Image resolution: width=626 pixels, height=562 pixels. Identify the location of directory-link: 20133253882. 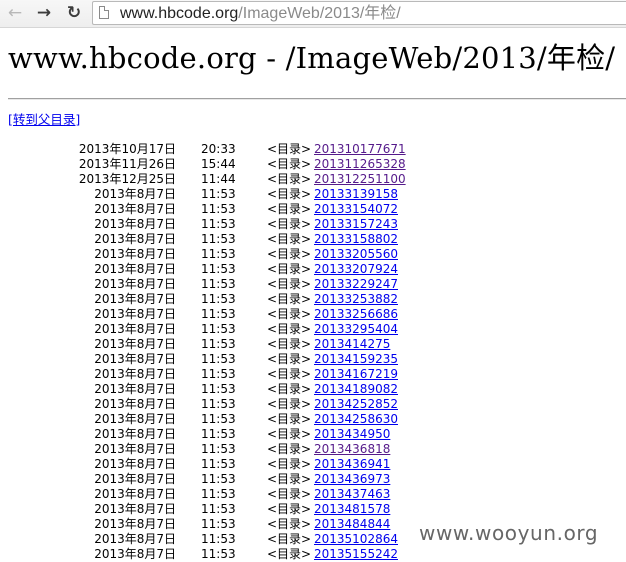
(356, 299).